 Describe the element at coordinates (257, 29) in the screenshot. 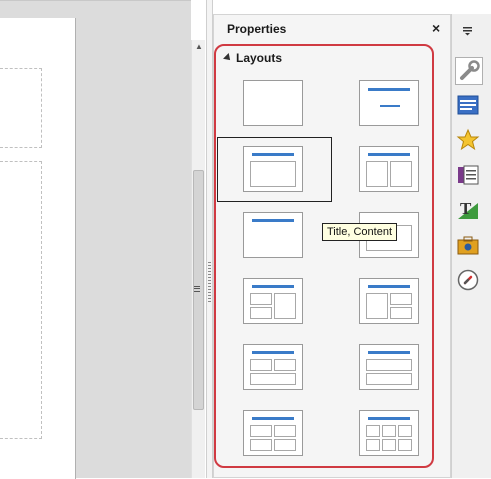

I see `panel-title: Properties` at that location.